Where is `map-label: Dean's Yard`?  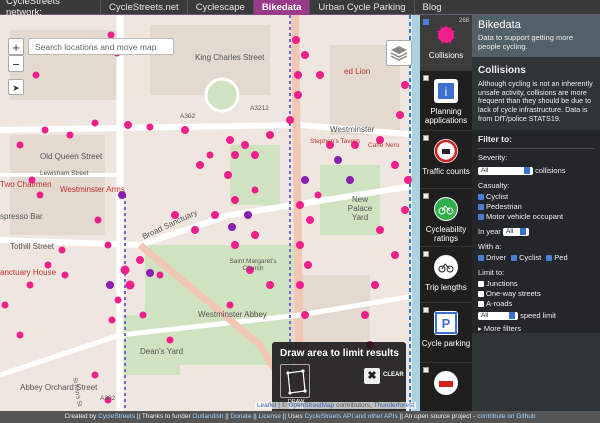
map-label: Dean's Yard is located at coordinates (162, 351).